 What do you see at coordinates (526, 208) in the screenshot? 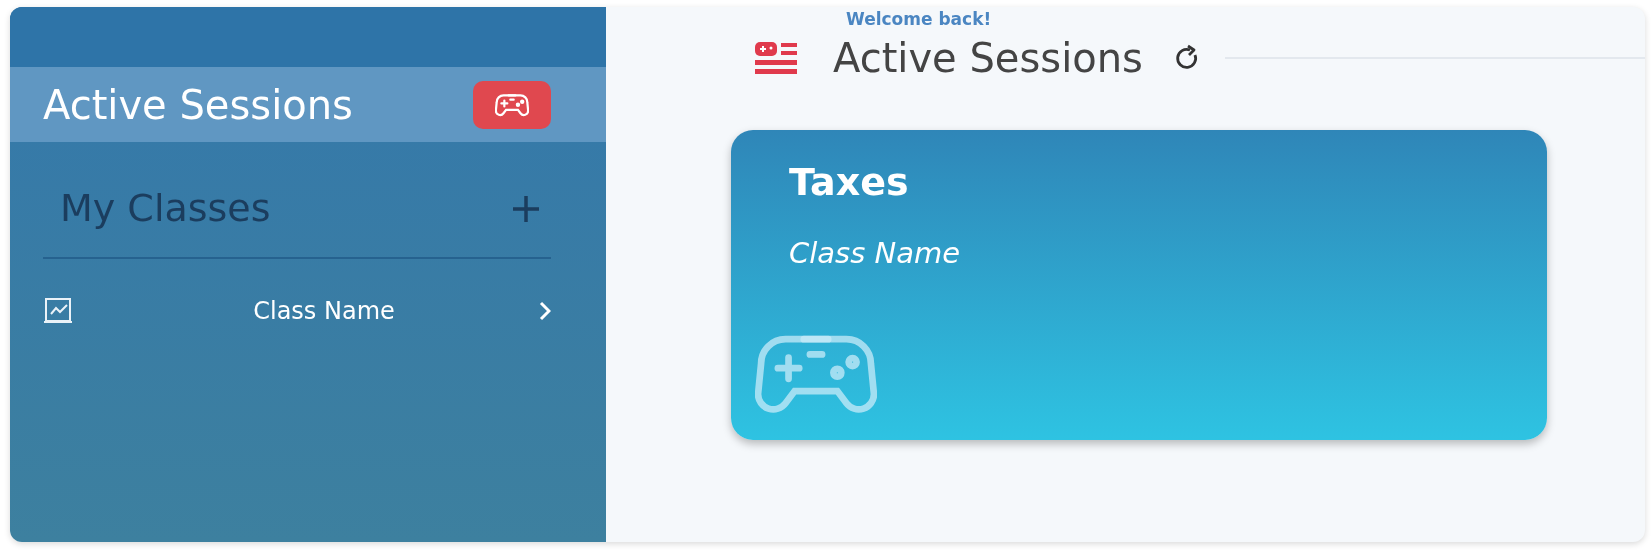
I see `add-icon` at bounding box center [526, 208].